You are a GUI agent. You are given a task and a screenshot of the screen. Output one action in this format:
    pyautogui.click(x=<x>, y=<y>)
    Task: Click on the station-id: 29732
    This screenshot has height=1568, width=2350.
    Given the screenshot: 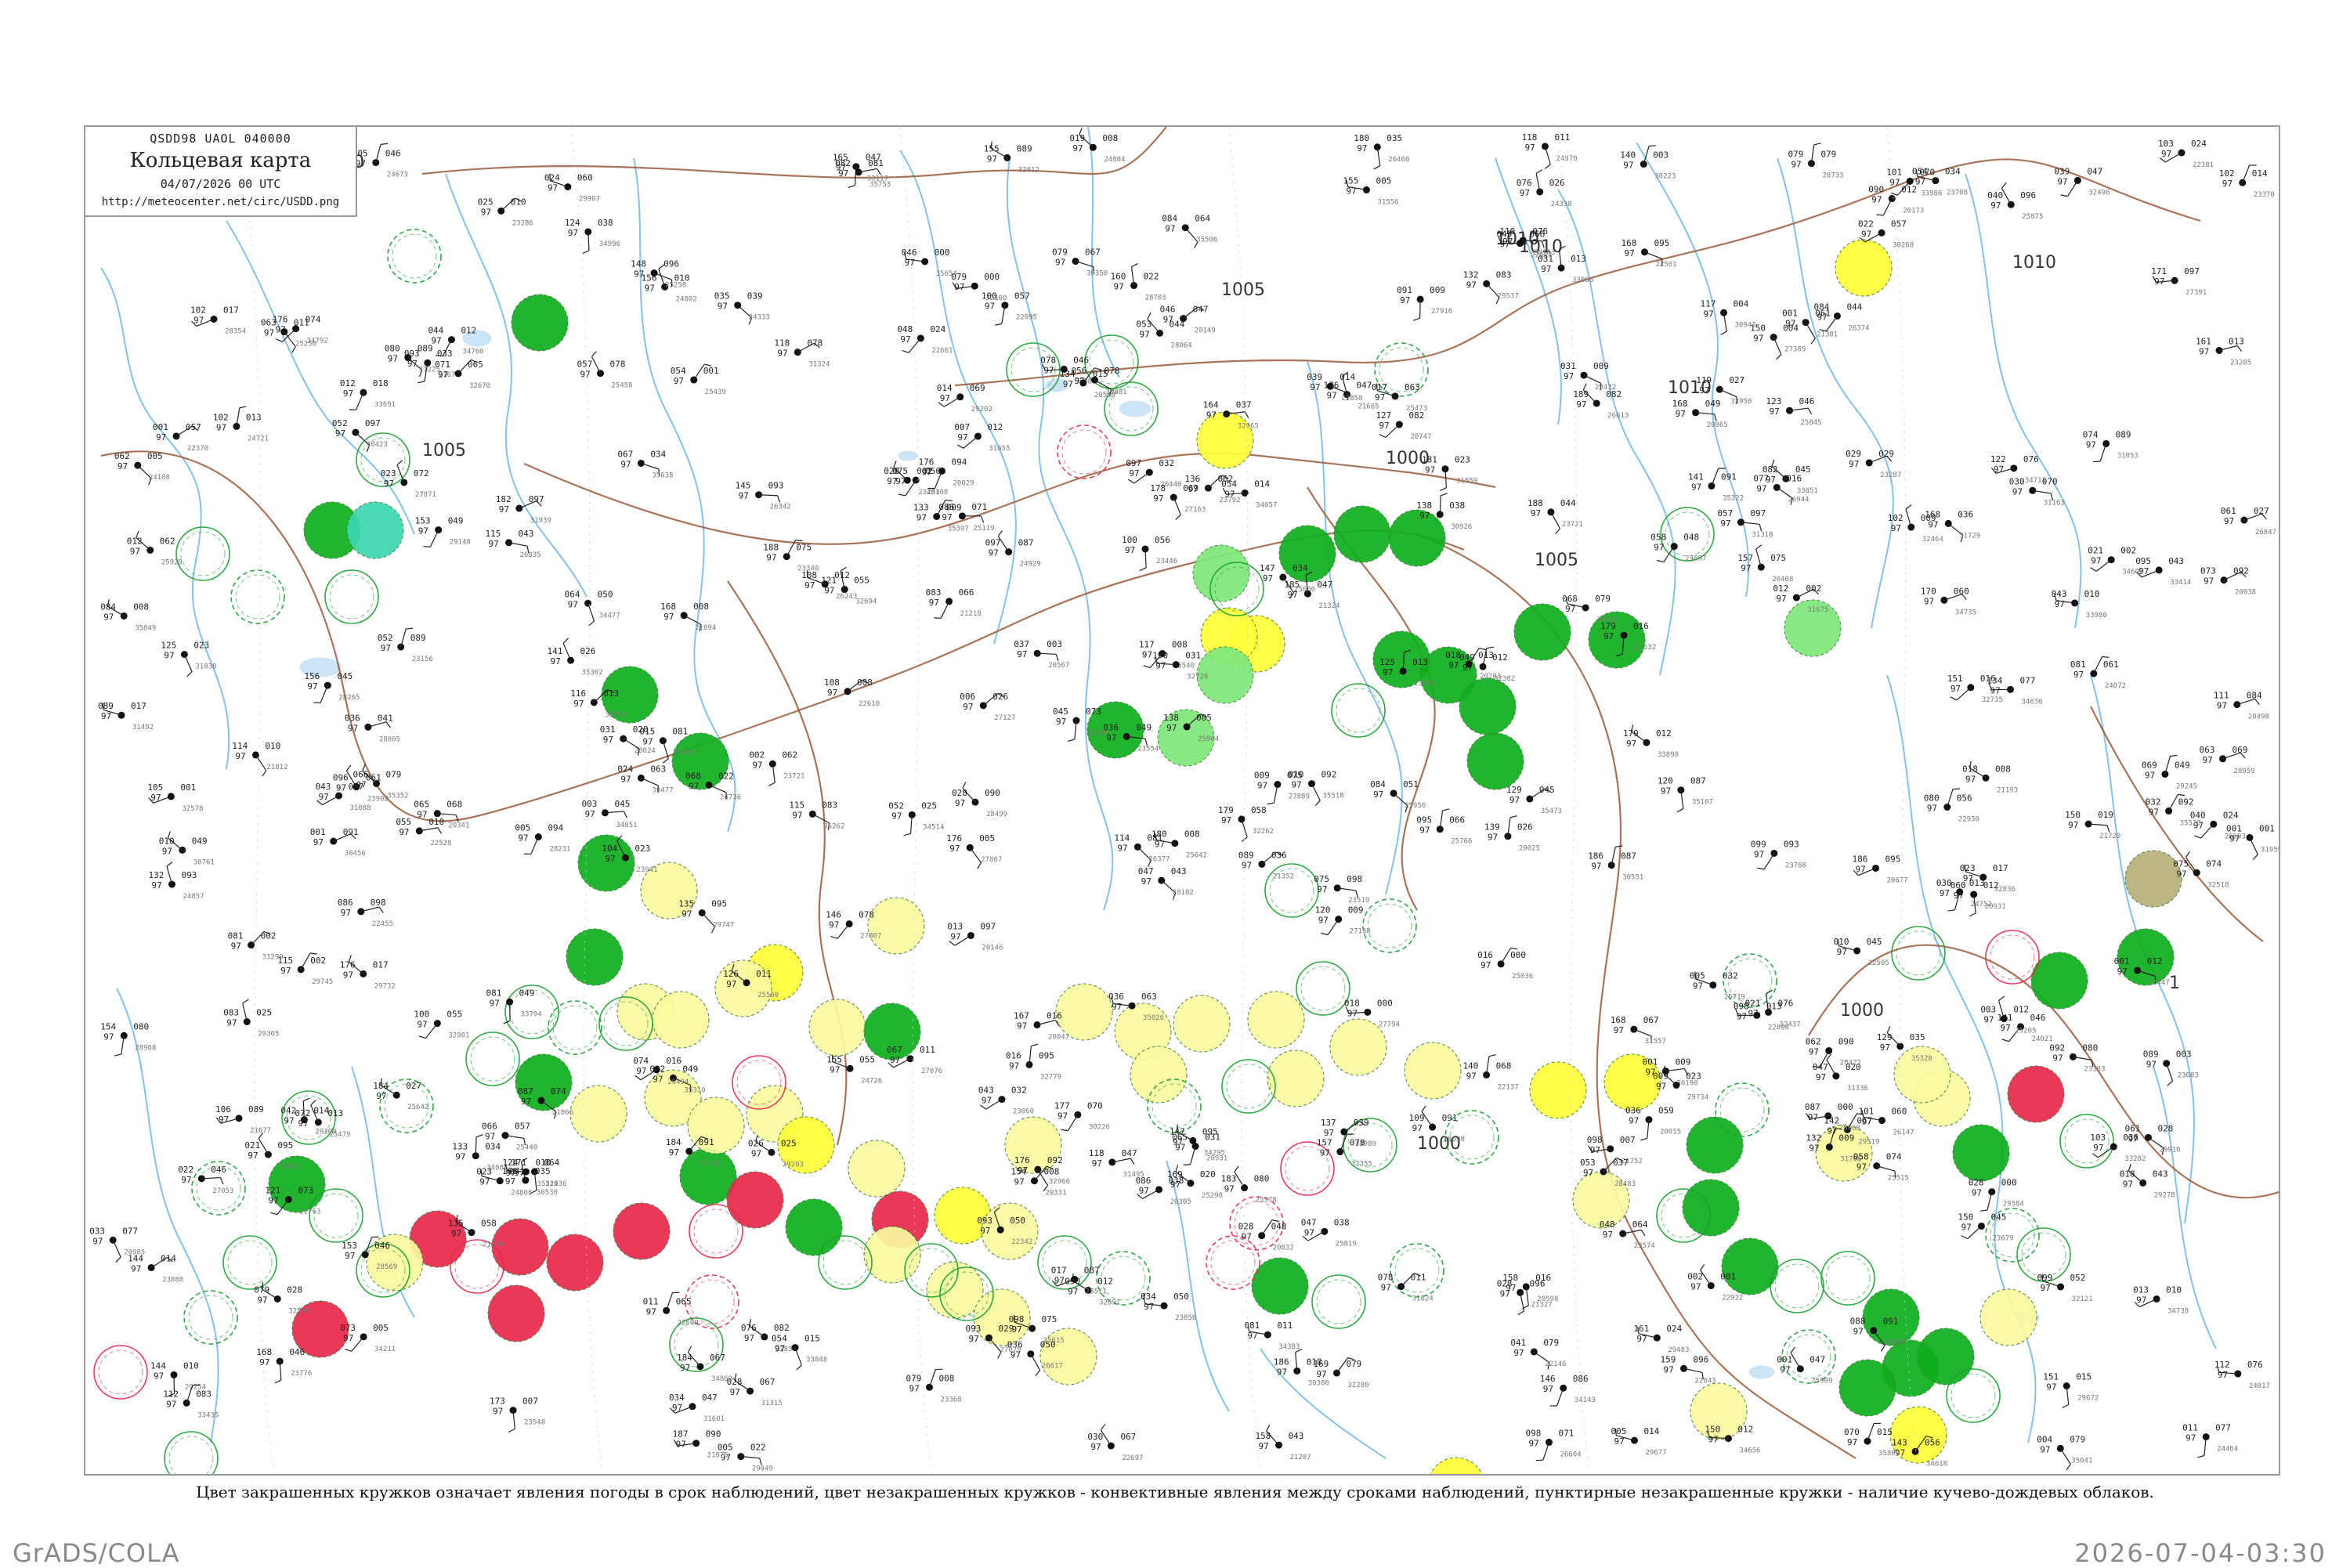 What is the action you would take?
    pyautogui.click(x=385, y=986)
    